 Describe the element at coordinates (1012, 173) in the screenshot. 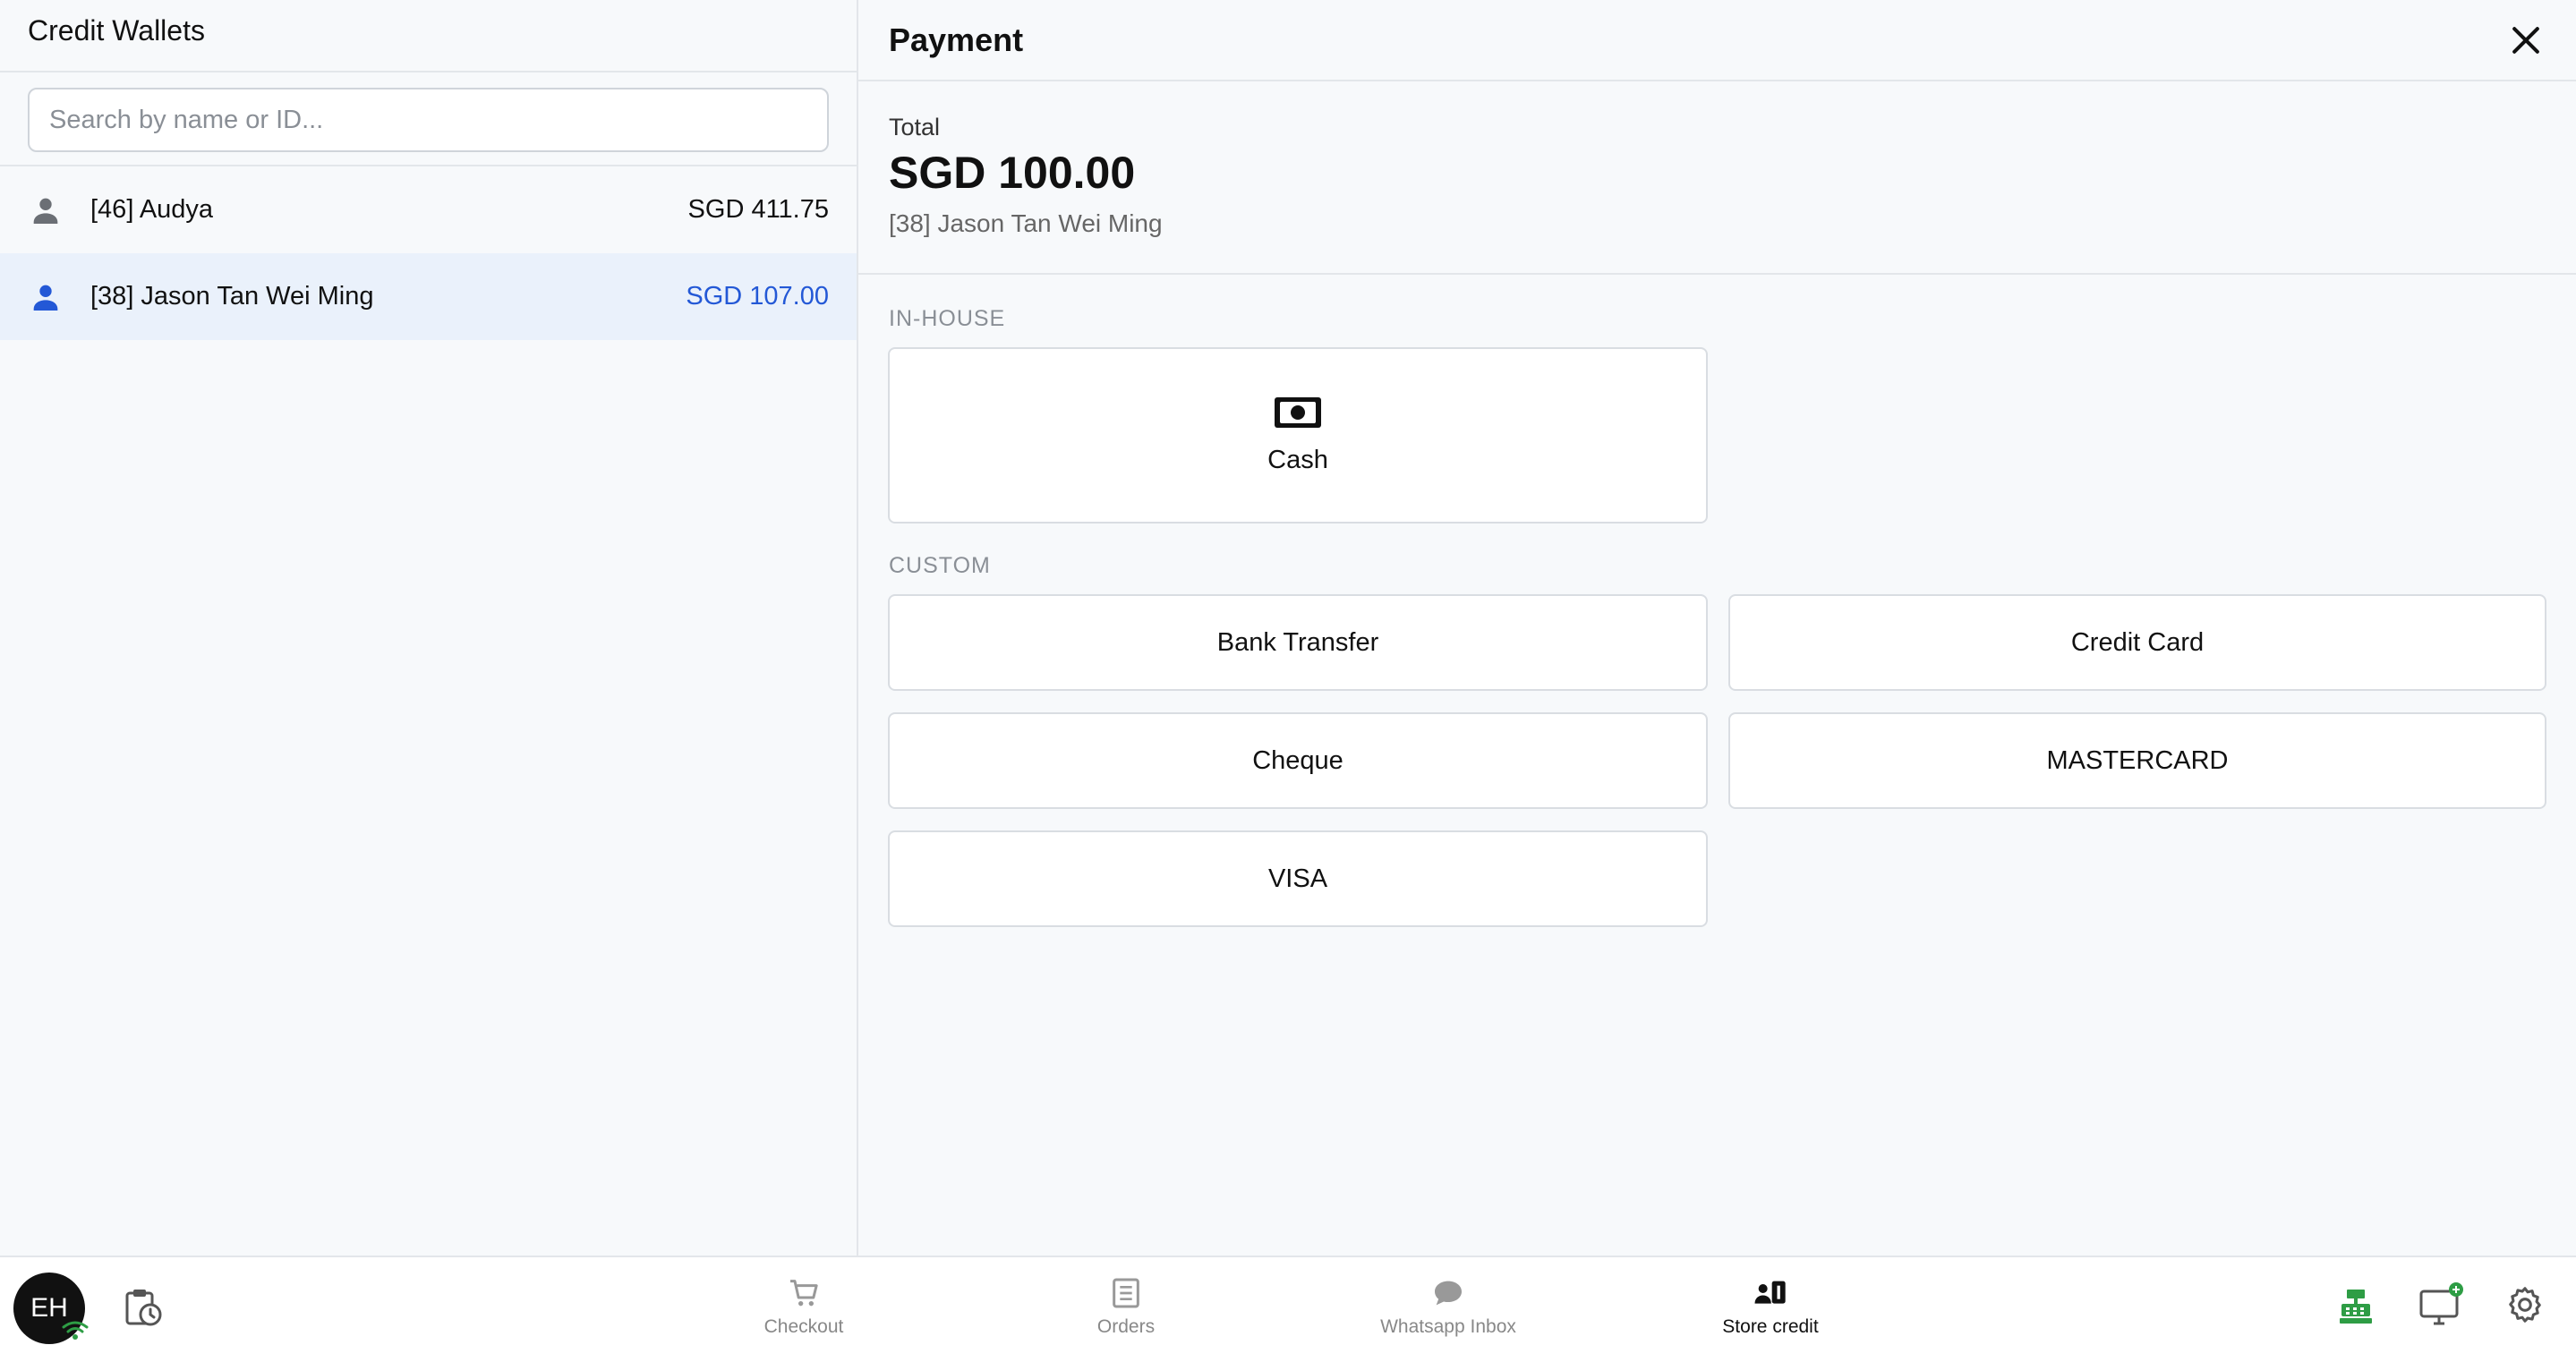

I see `total-amount: SGD 100.00` at that location.